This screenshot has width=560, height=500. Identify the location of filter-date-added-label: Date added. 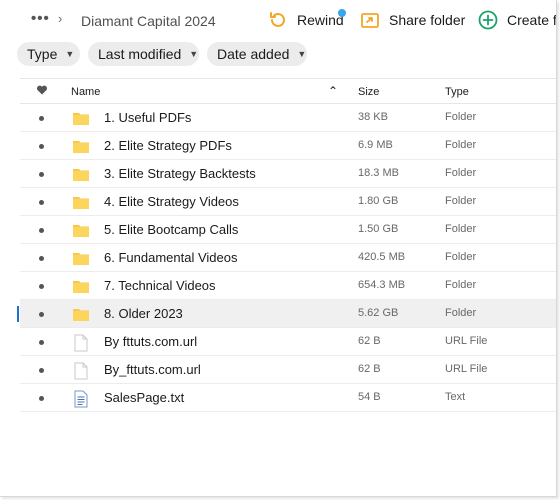
(253, 54).